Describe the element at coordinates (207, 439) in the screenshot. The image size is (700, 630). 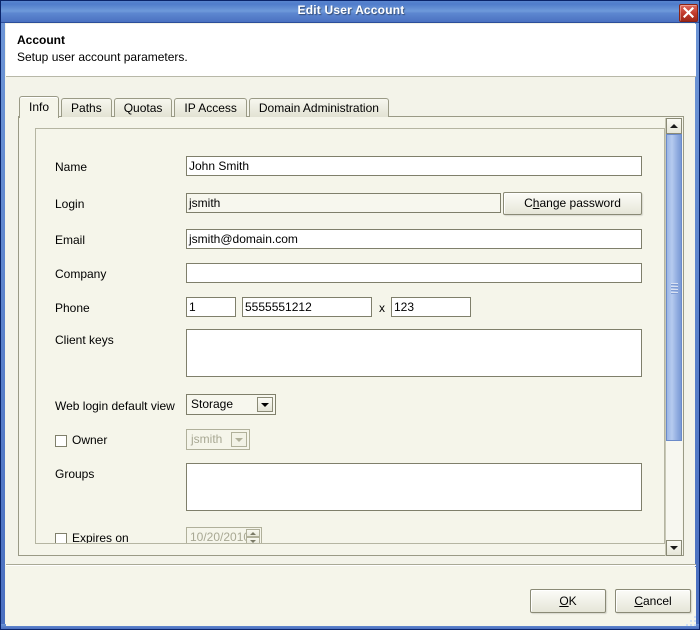
I see `owner-value: jsmith` at that location.